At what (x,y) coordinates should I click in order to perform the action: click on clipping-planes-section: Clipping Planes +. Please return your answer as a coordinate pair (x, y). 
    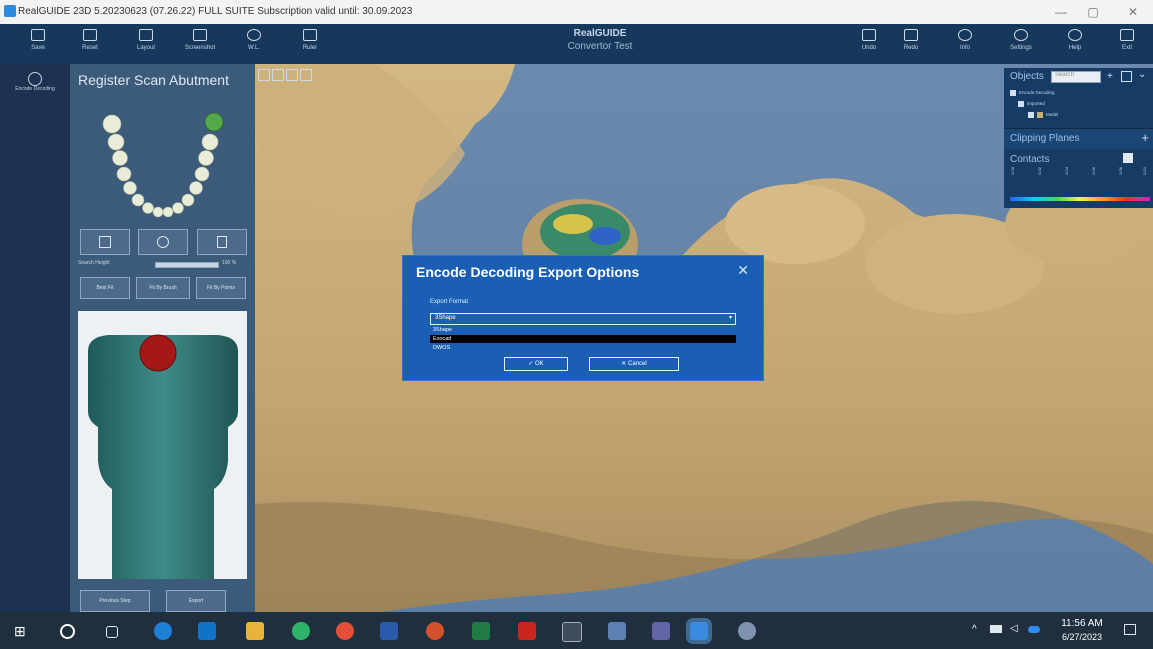
    Looking at the image, I should click on (1078, 138).